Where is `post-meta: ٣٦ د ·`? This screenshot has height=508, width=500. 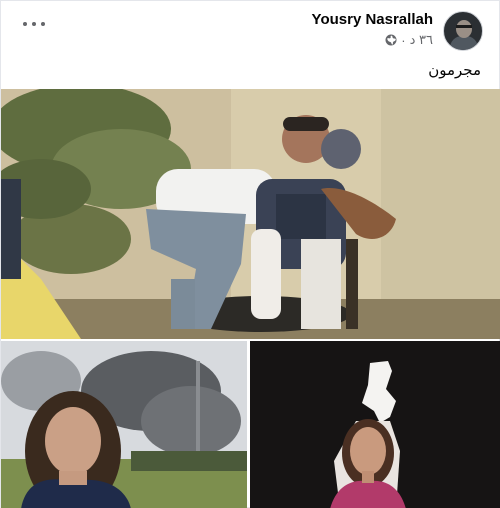
post-meta: ٣٦ د · is located at coordinates (409, 40).